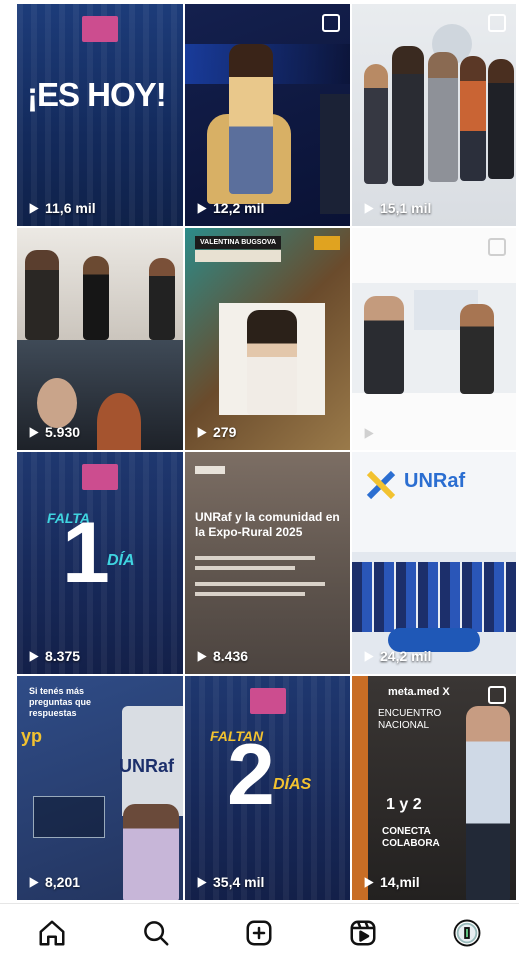 This screenshot has height=962, width=519. I want to click on post-tile: FALTAN 2 DÍAS 35,4 mil, so click(268, 789).